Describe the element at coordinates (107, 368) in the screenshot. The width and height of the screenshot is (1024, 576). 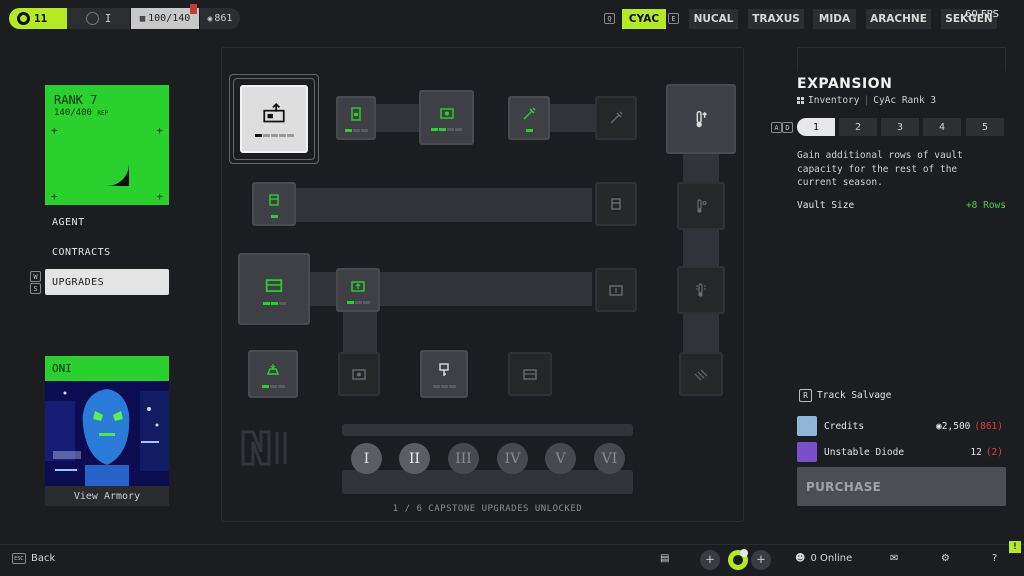
I see `oni-title: ONI` at that location.